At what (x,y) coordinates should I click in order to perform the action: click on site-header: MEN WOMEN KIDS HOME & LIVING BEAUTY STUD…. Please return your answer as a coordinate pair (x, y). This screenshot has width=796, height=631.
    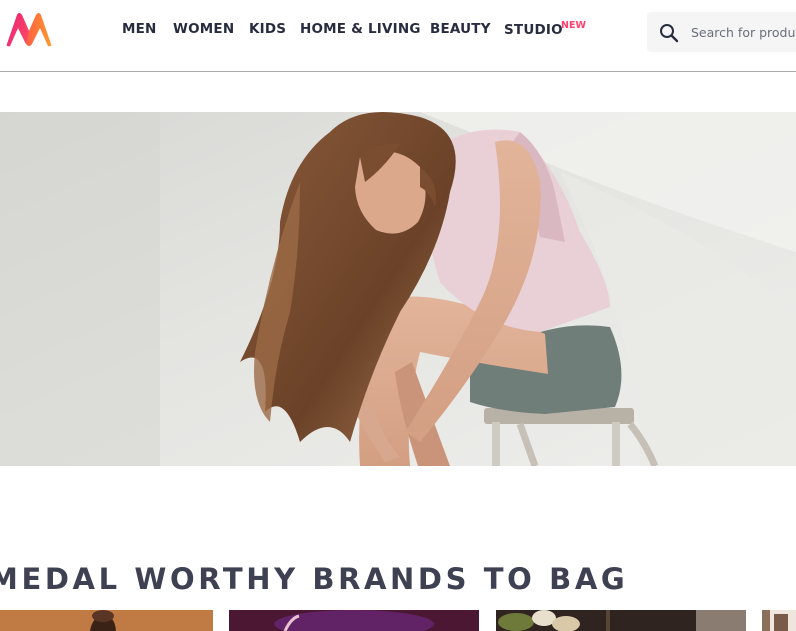
    Looking at the image, I should click on (398, 36).